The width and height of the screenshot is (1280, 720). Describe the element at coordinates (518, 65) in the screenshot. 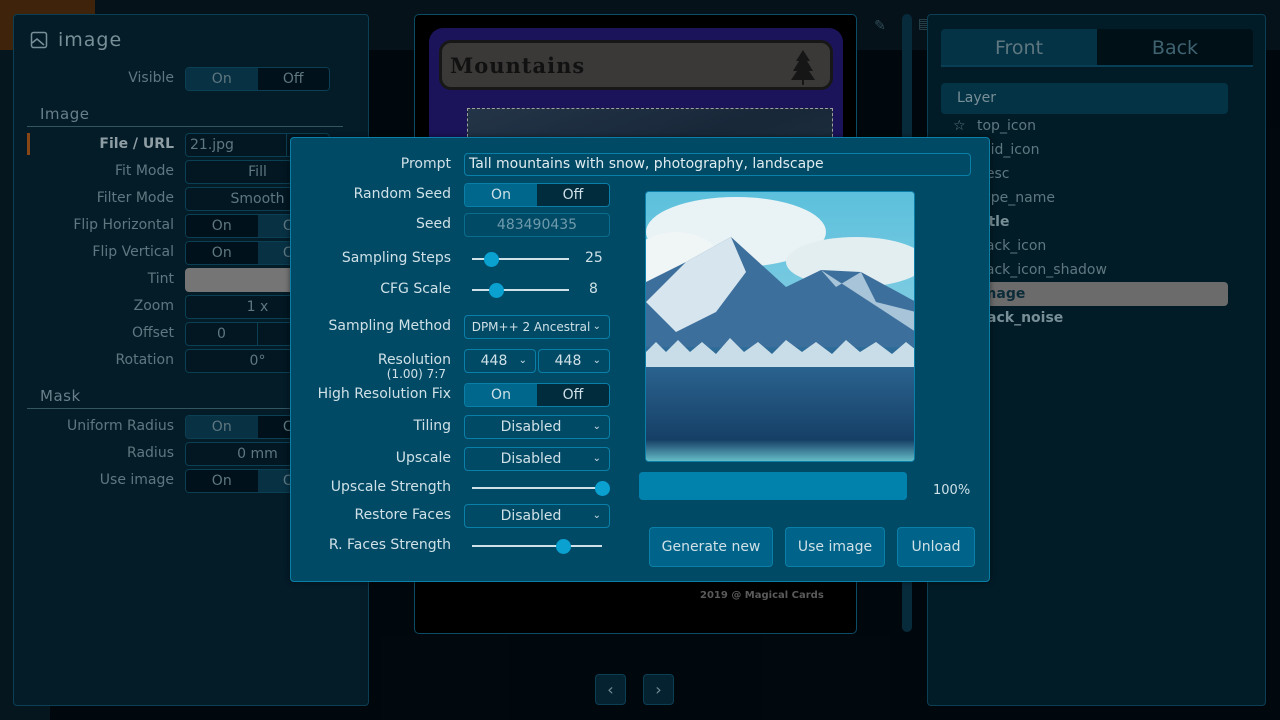

I see `card-name: Mountains` at that location.